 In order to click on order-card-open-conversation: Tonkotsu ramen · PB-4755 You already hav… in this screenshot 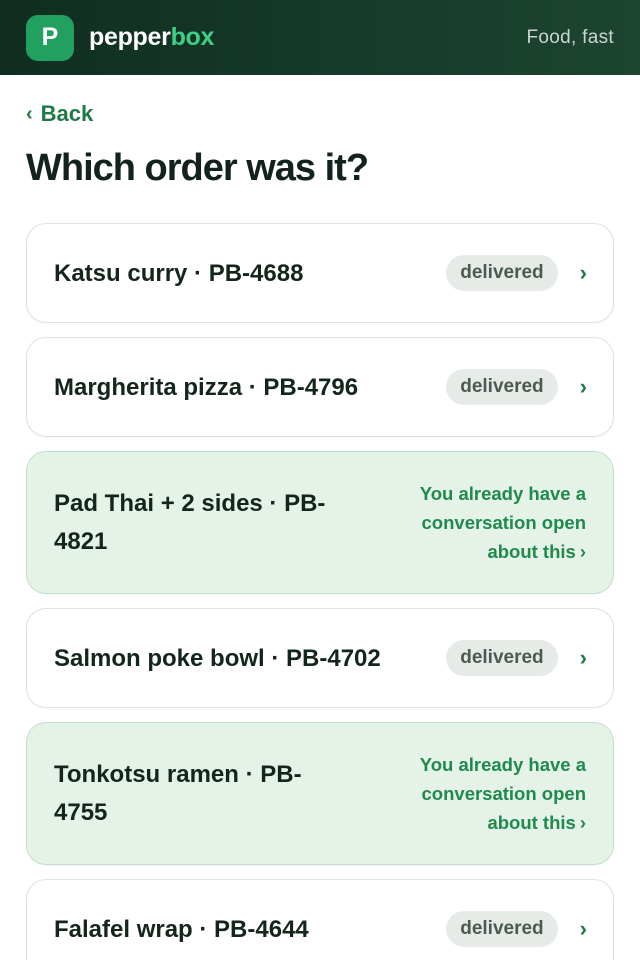, I will do `click(320, 793)`.